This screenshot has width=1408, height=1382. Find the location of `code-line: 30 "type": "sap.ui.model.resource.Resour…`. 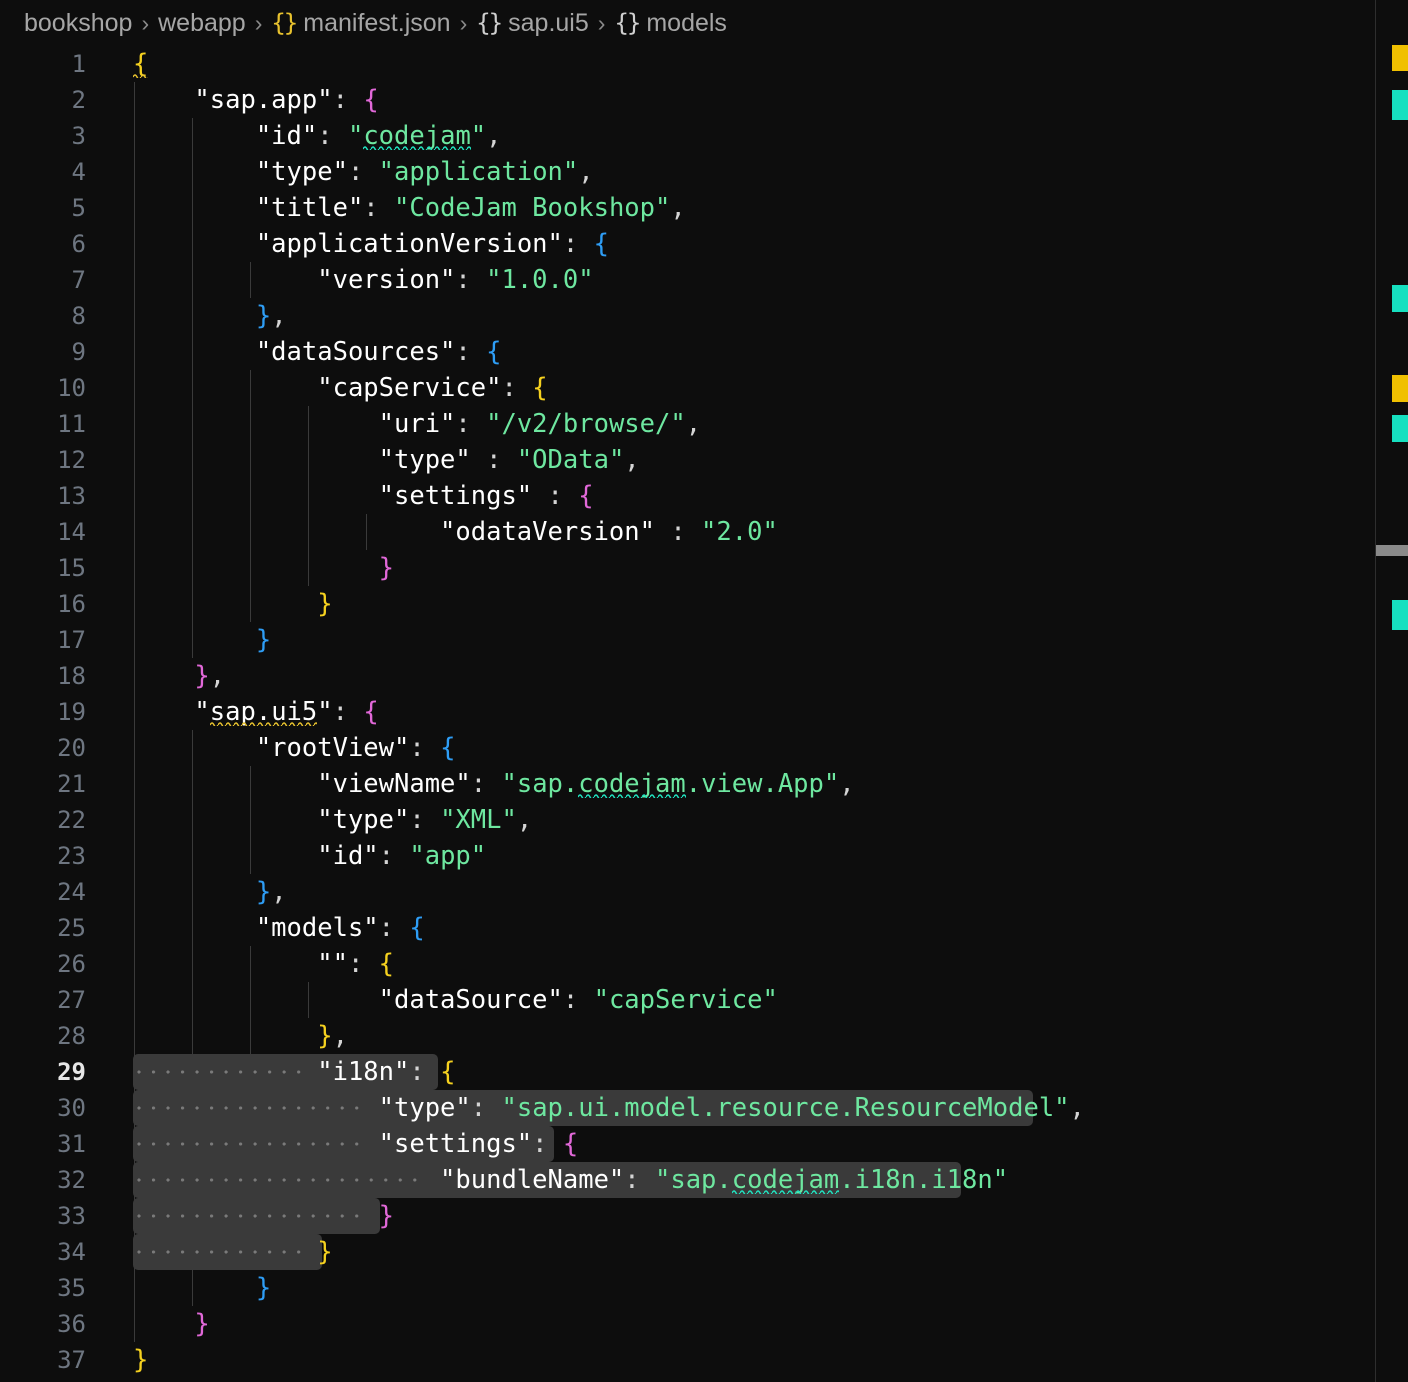

code-line: 30 "type": "sap.ui.model.resource.Resour… is located at coordinates (704, 1108).